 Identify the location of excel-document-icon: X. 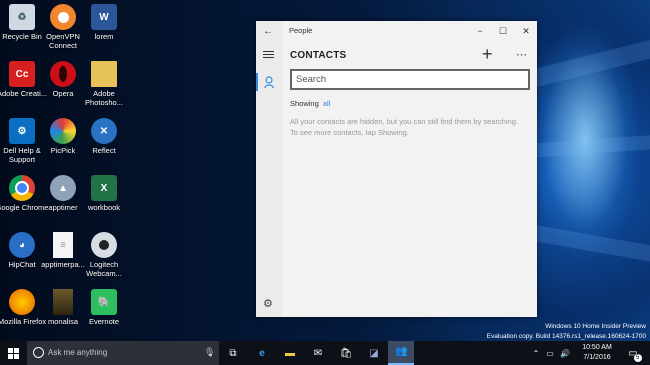
(104, 188).